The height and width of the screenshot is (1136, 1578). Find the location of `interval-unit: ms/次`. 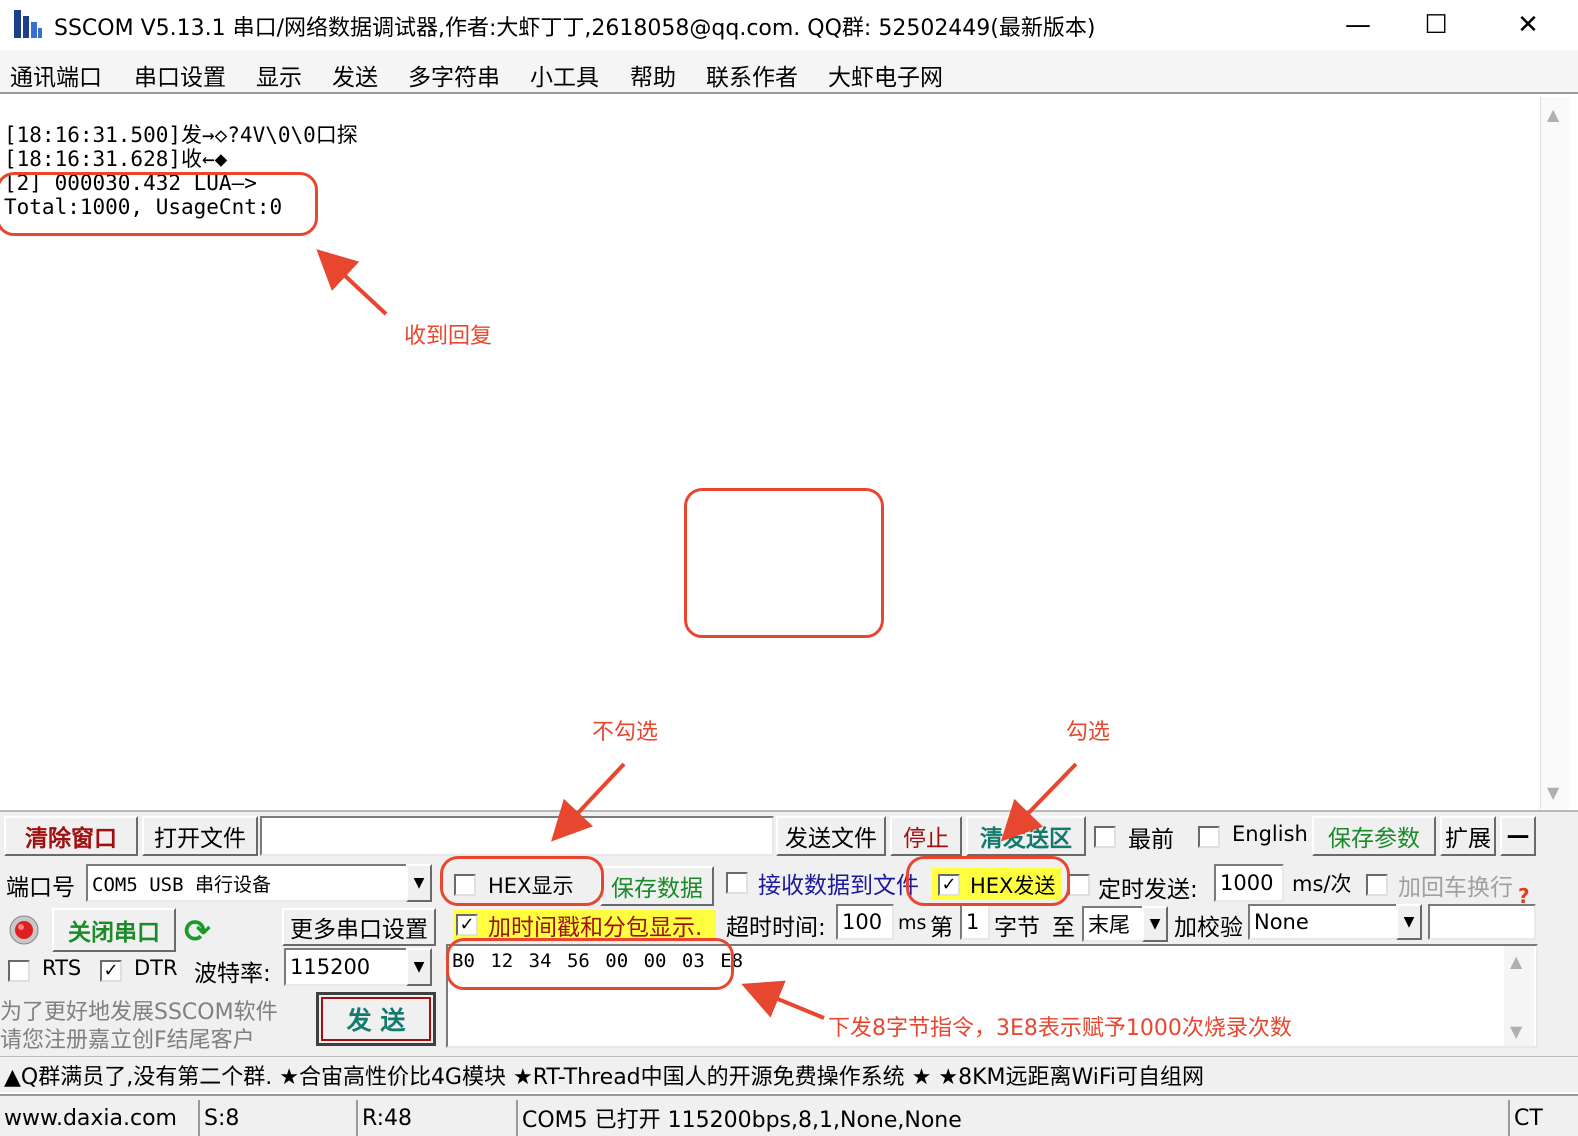

interval-unit: ms/次 is located at coordinates (1322, 884).